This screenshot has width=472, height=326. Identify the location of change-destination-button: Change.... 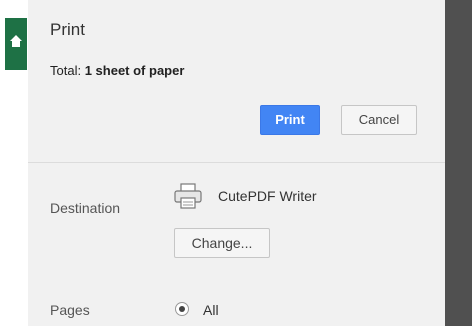
(222, 243).